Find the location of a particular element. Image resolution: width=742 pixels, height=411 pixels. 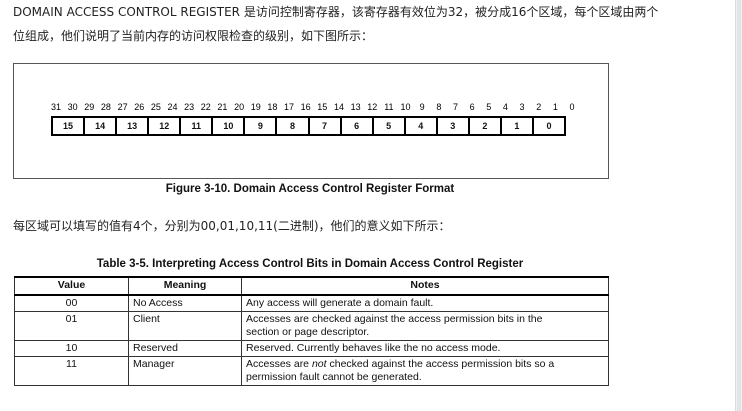

domain-field: 1 is located at coordinates (518, 126).